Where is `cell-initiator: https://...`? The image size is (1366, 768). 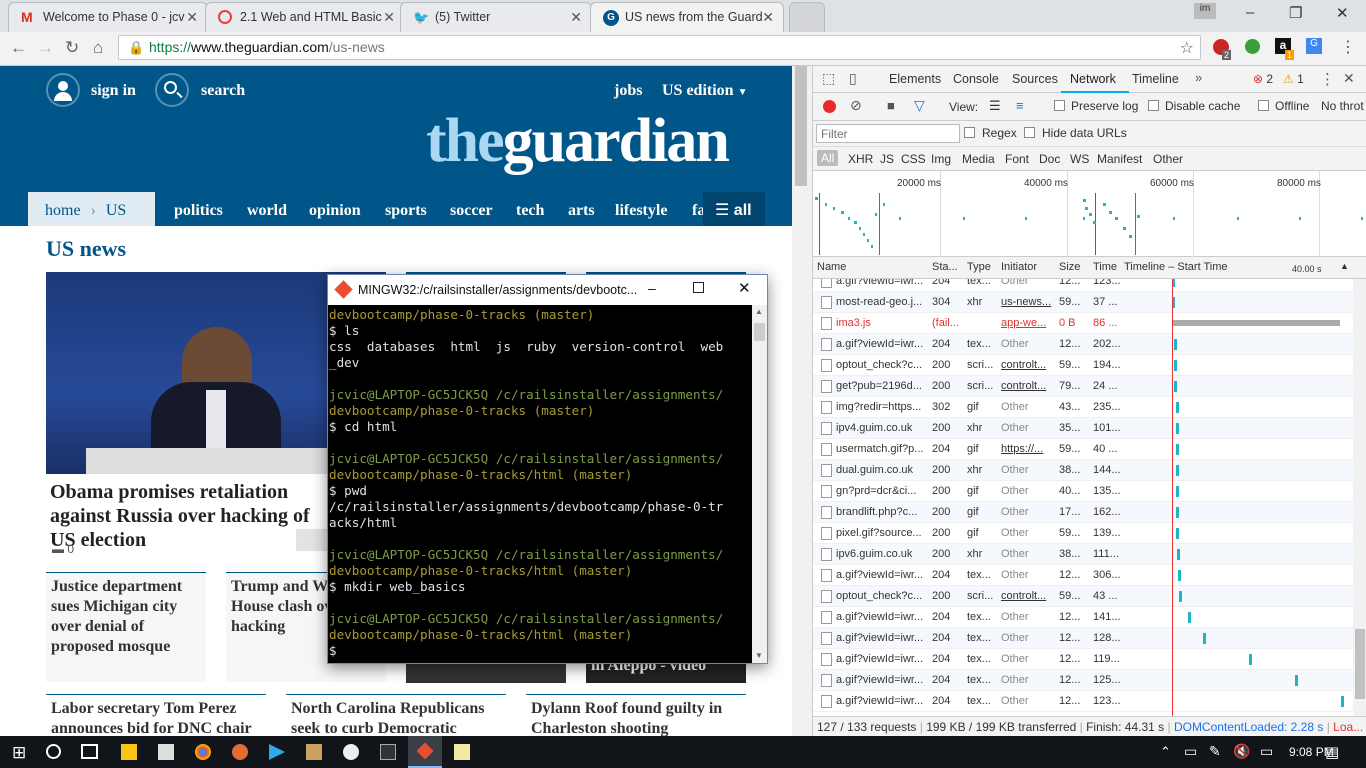 cell-initiator: https://... is located at coordinates (1028, 449).